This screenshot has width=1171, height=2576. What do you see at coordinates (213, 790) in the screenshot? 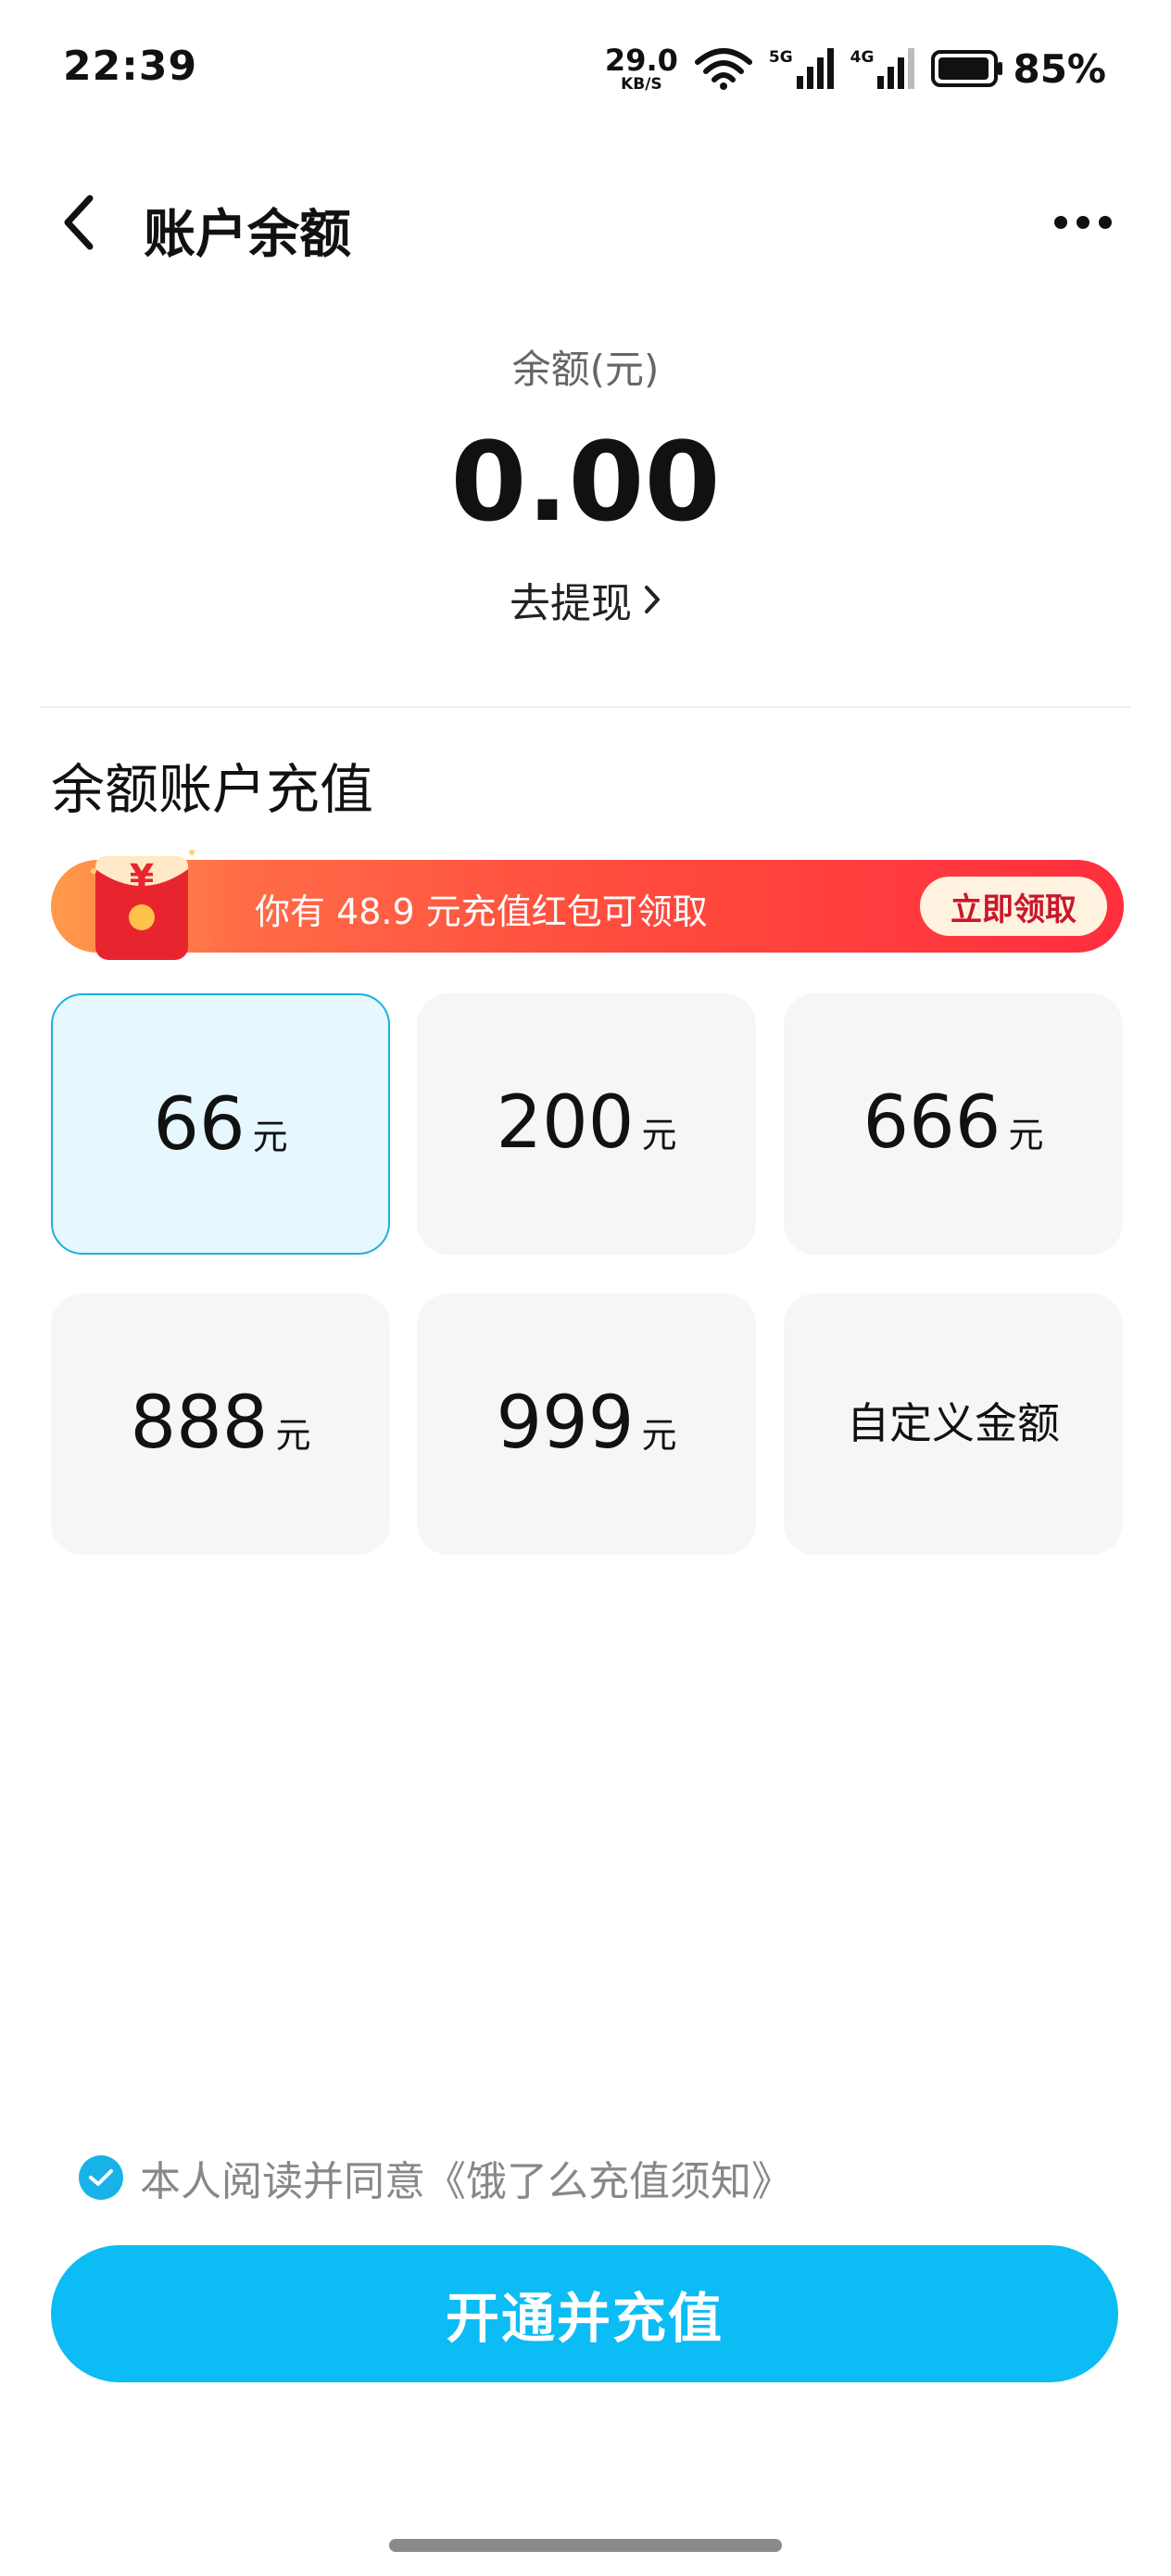
I see `recharge-section-title: 余额账户充值` at bounding box center [213, 790].